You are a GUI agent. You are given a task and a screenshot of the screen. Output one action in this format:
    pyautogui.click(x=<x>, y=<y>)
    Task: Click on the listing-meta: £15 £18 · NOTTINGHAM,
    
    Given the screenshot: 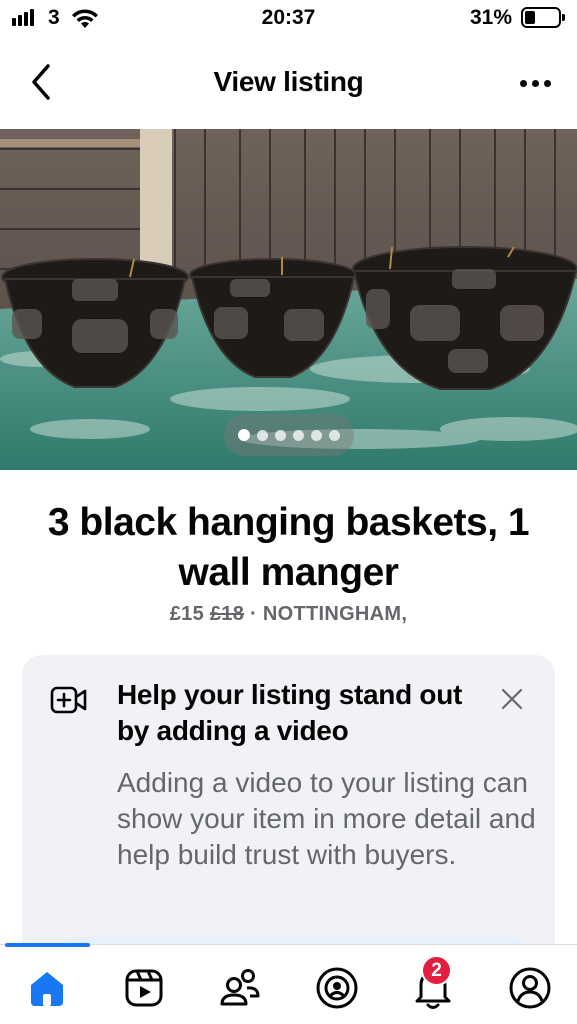 What is the action you would take?
    pyautogui.click(x=288, y=614)
    